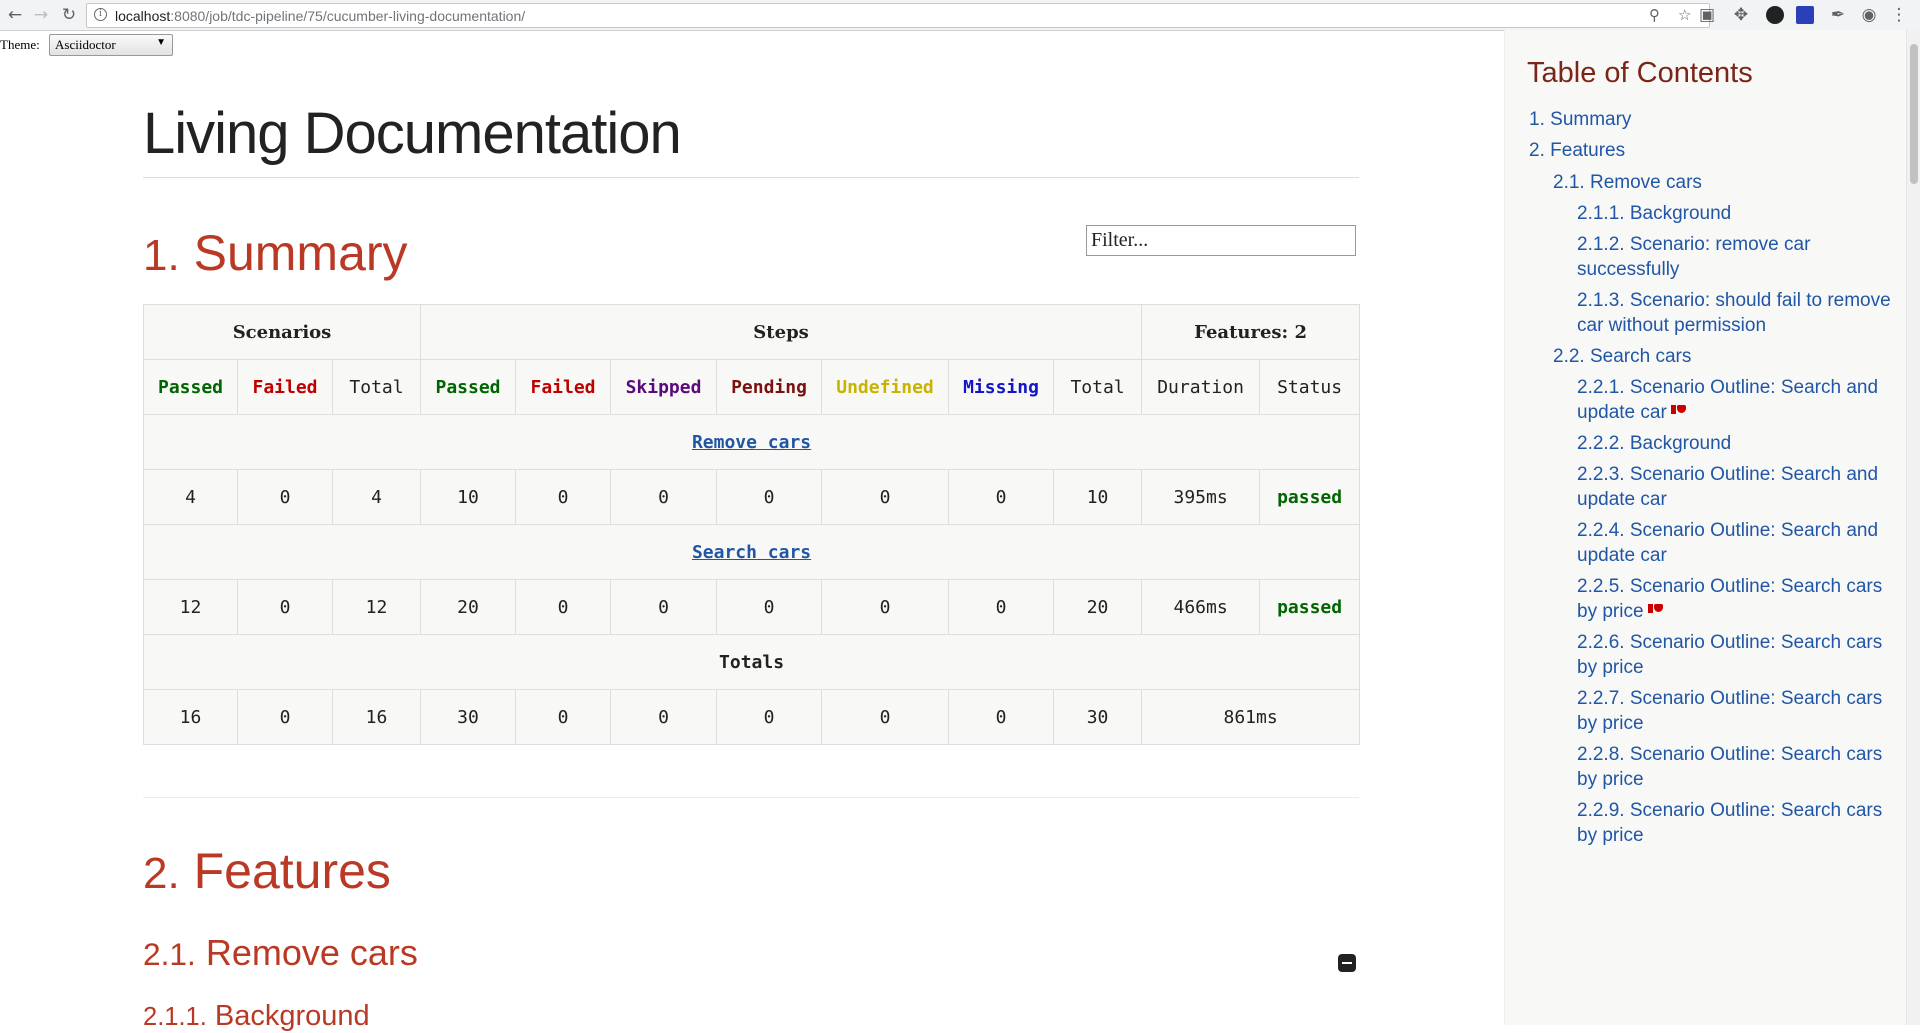 The height and width of the screenshot is (1033, 1920). Describe the element at coordinates (1913, 527) in the screenshot. I see `scrollbar` at that location.